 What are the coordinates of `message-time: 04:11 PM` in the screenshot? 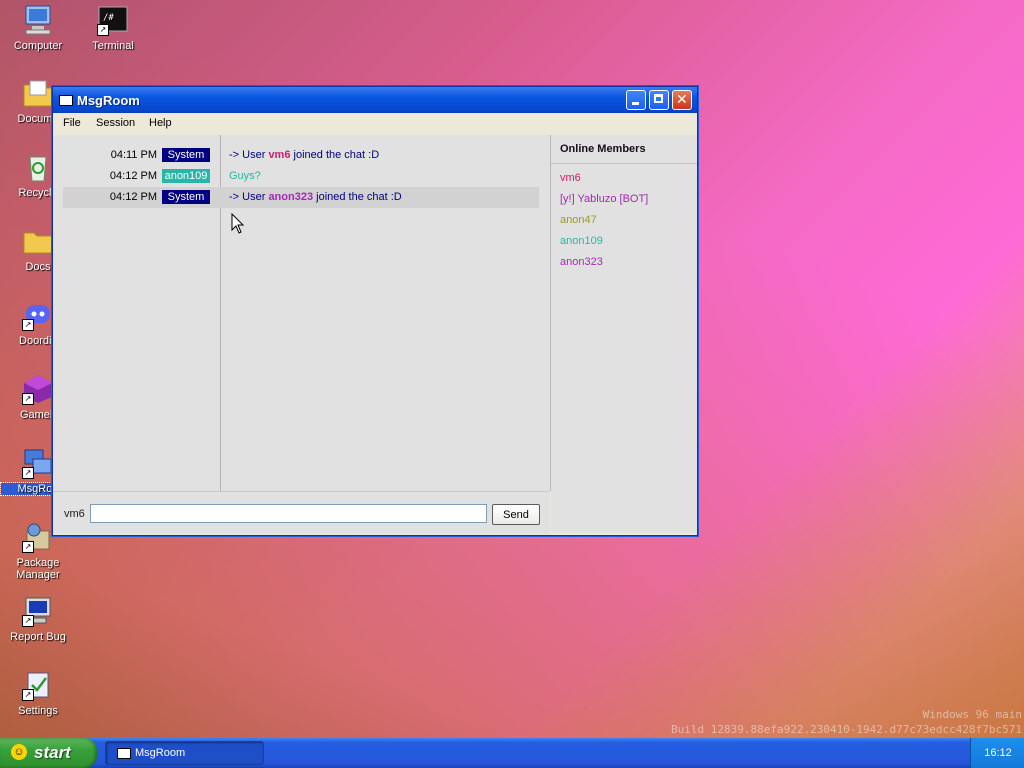 It's located at (133, 155).